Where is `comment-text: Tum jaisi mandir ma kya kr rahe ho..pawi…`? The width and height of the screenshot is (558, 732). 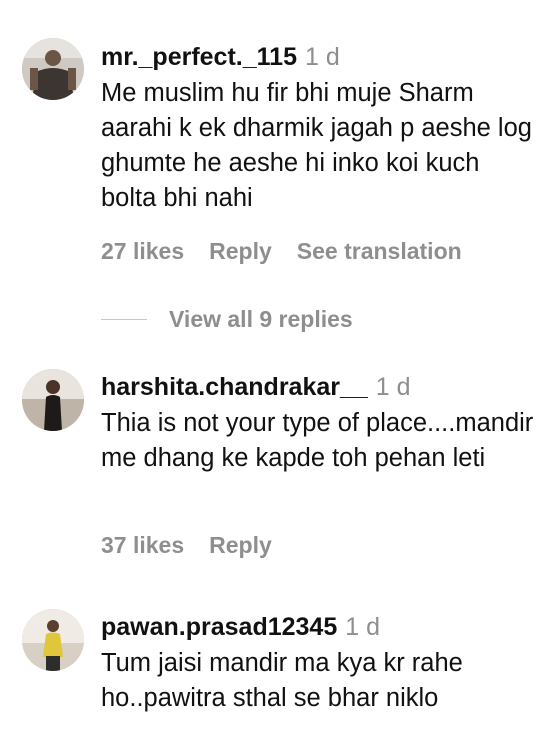 comment-text: Tum jaisi mandir ma kya kr rahe ho..pawi… is located at coordinates (282, 680).